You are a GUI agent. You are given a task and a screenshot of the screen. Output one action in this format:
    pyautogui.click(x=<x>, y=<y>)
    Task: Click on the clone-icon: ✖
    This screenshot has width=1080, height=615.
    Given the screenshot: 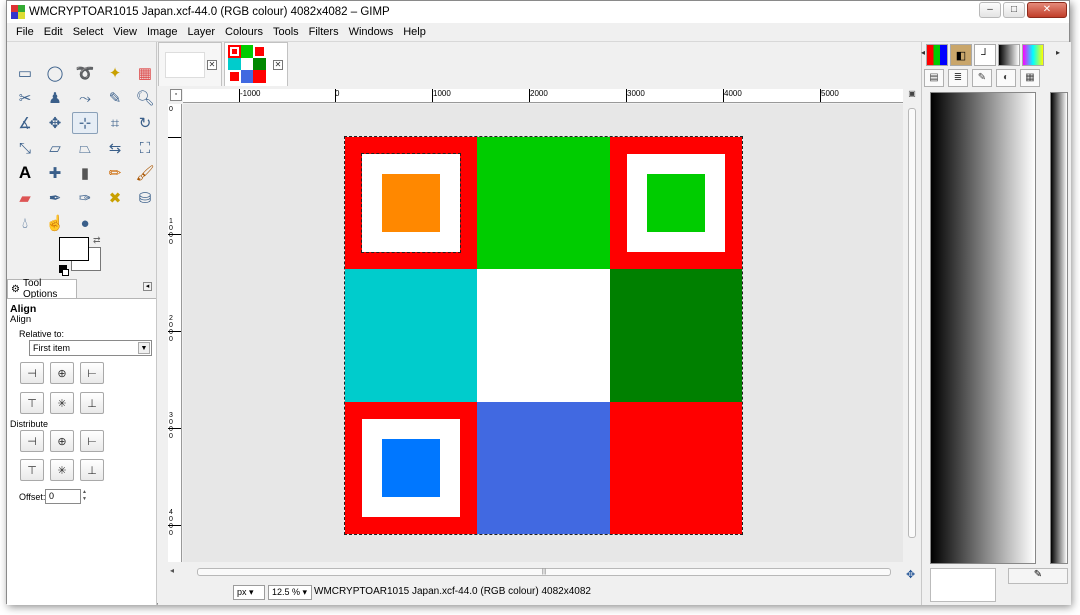 What is the action you would take?
    pyautogui.click(x=115, y=198)
    